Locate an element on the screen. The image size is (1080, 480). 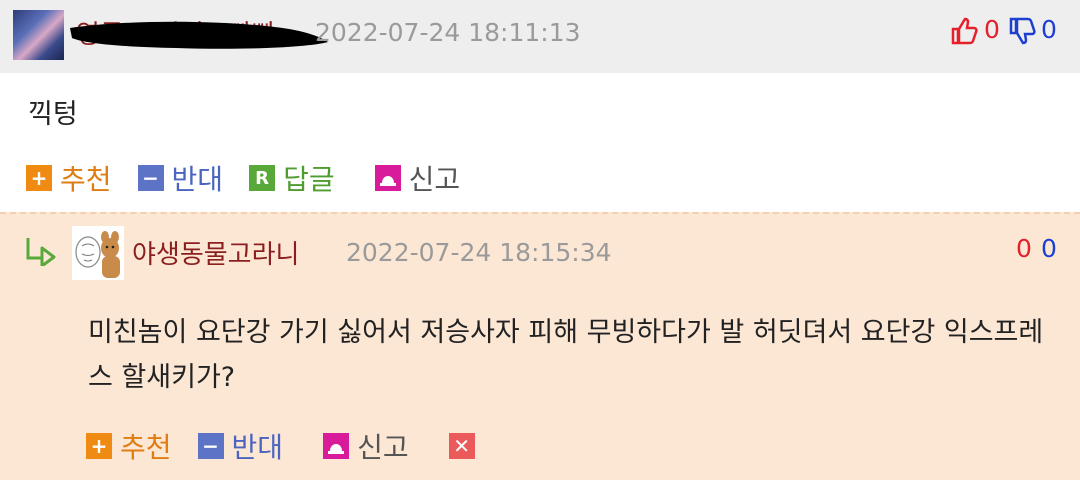
reply-label: 답글 is located at coordinates (309, 179).